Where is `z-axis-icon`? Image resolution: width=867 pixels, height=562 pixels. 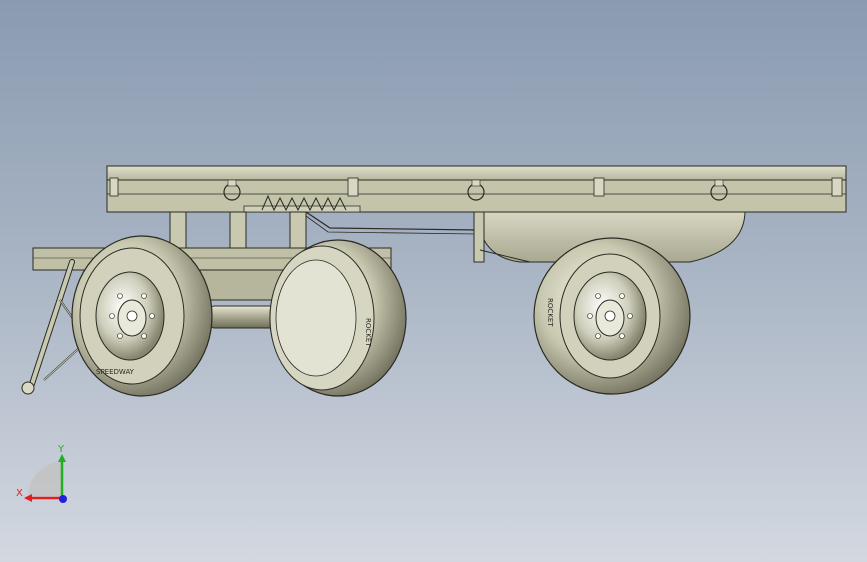
z-axis-icon is located at coordinates (63, 499).